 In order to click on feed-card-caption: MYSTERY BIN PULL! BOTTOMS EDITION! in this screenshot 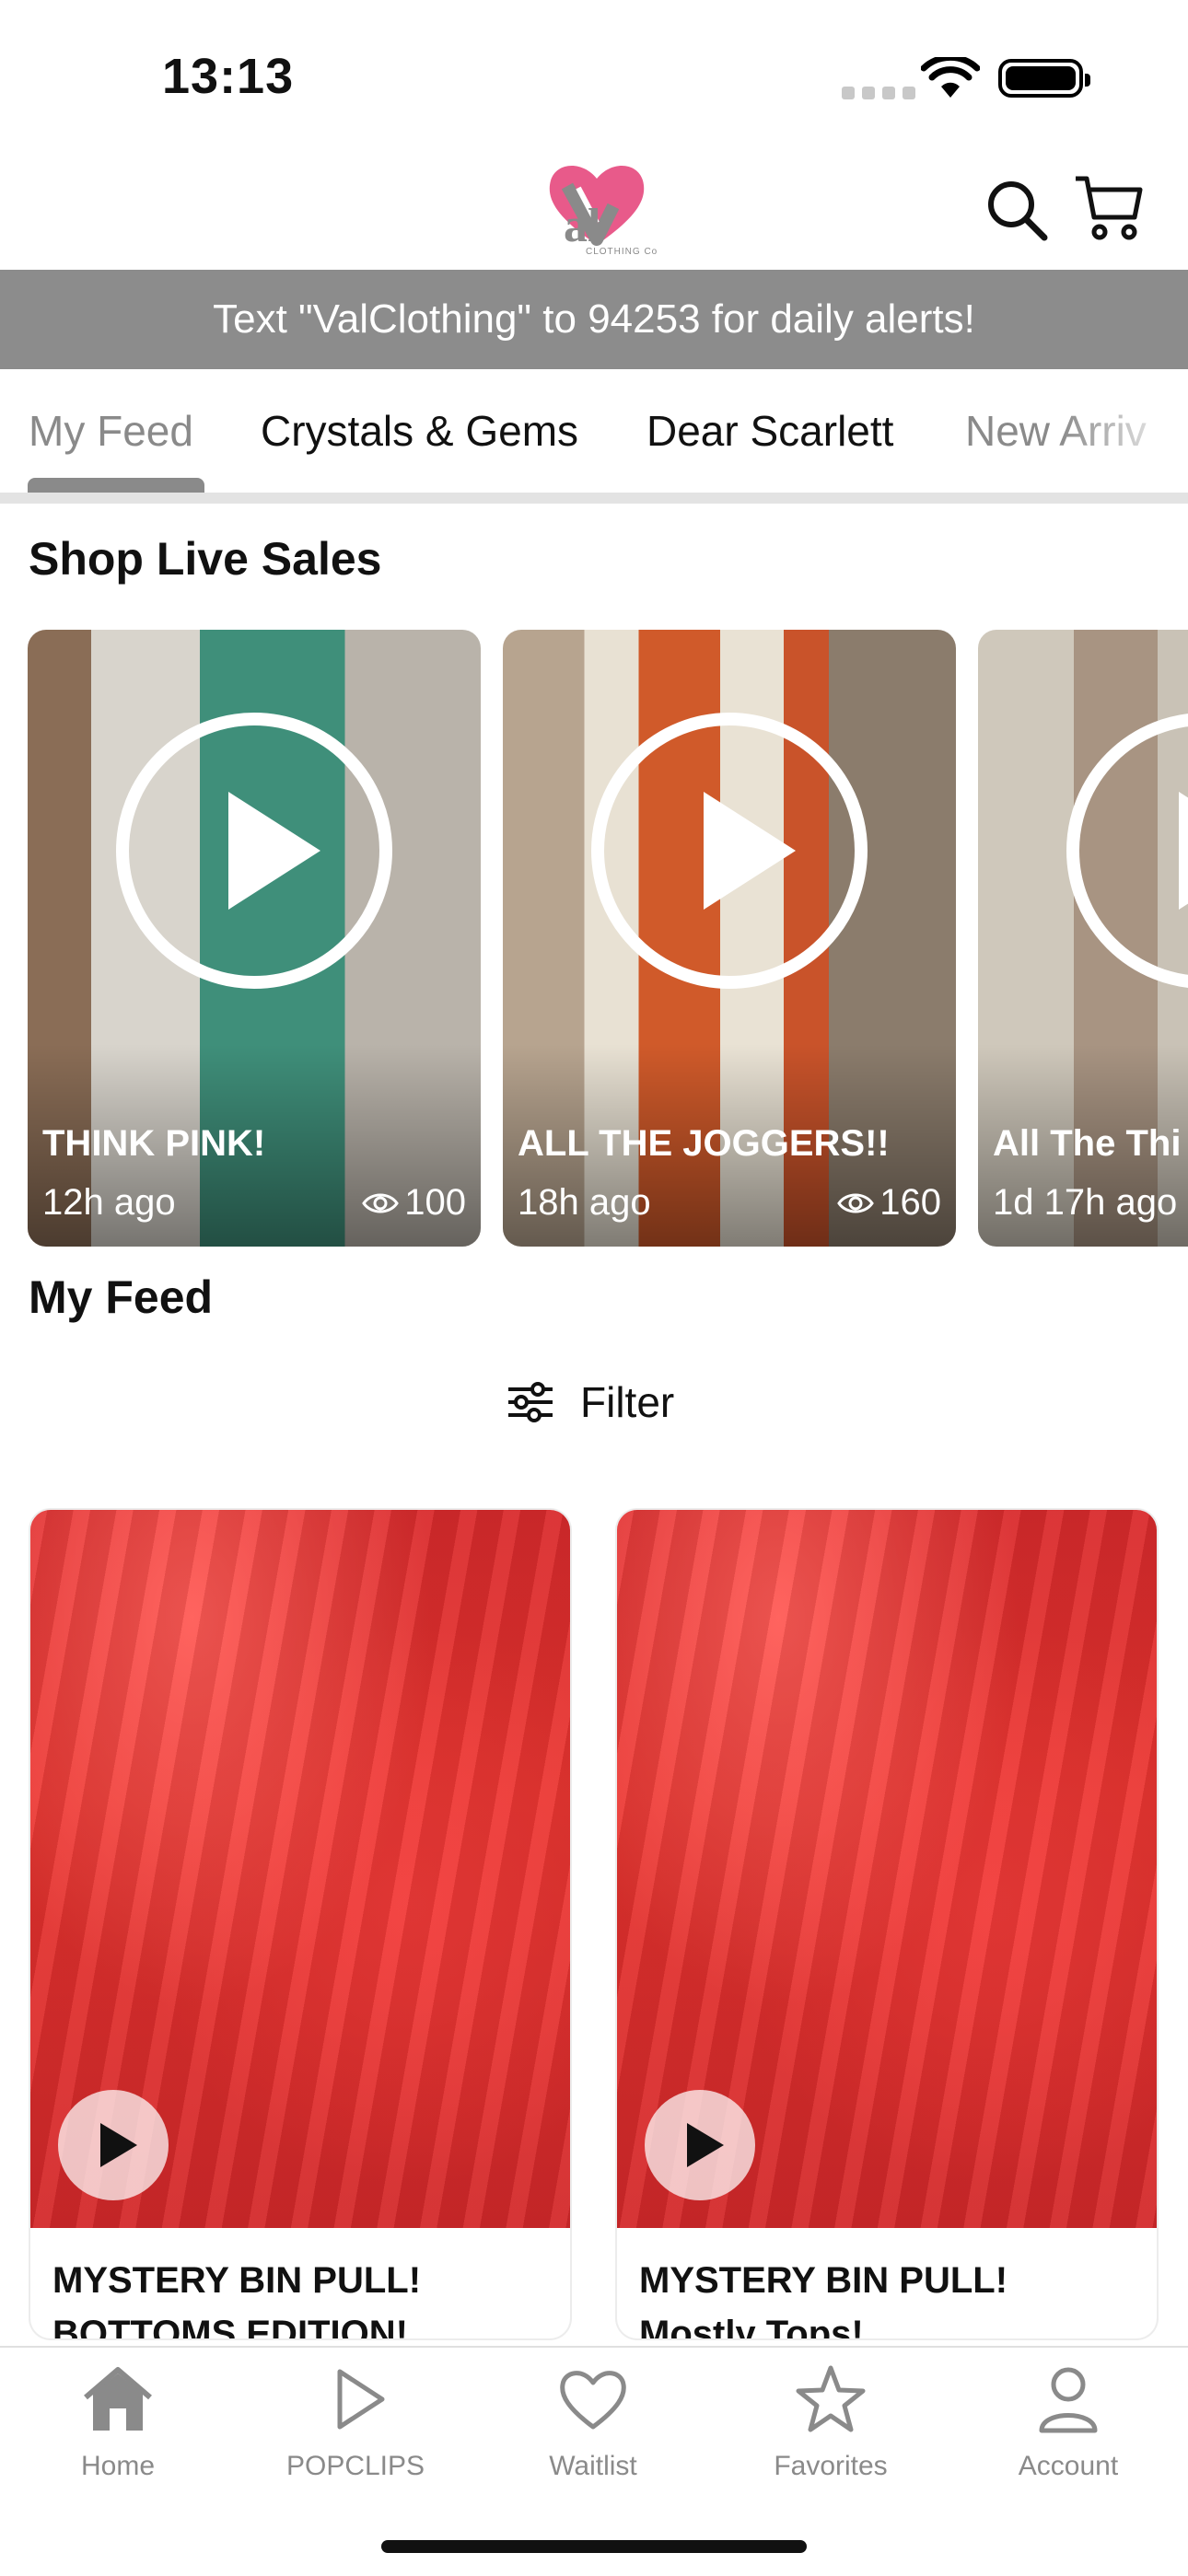, I will do `click(236, 2296)`.